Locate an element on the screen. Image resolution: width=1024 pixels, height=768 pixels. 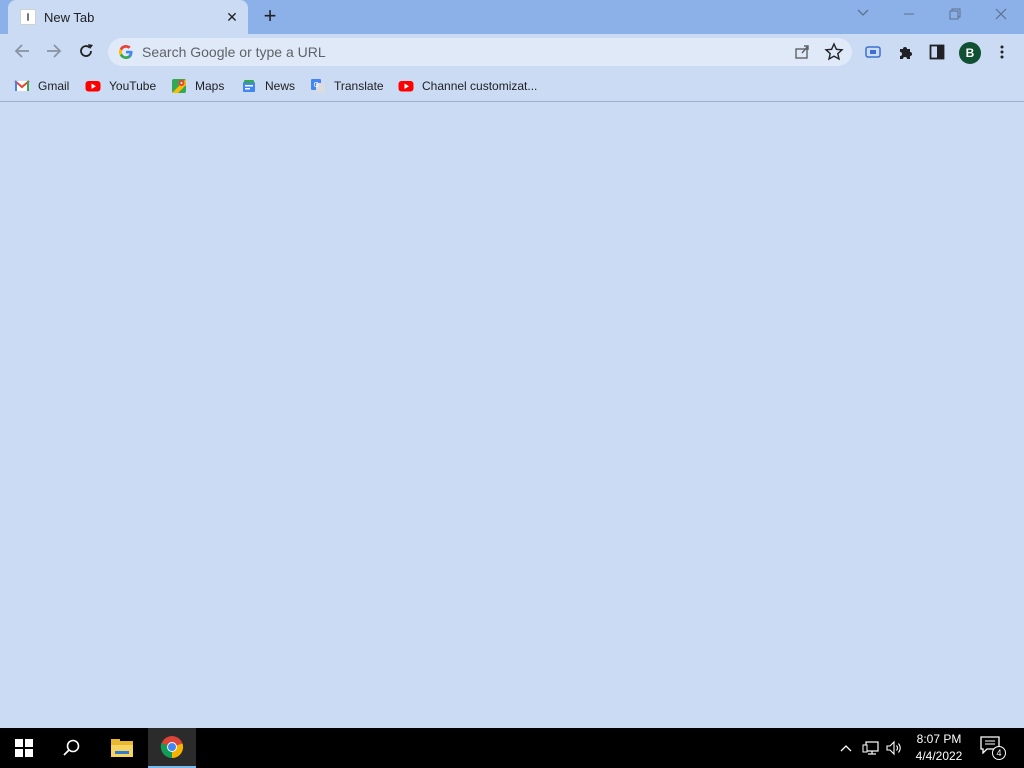
forward-button is located at coordinates (54, 51).